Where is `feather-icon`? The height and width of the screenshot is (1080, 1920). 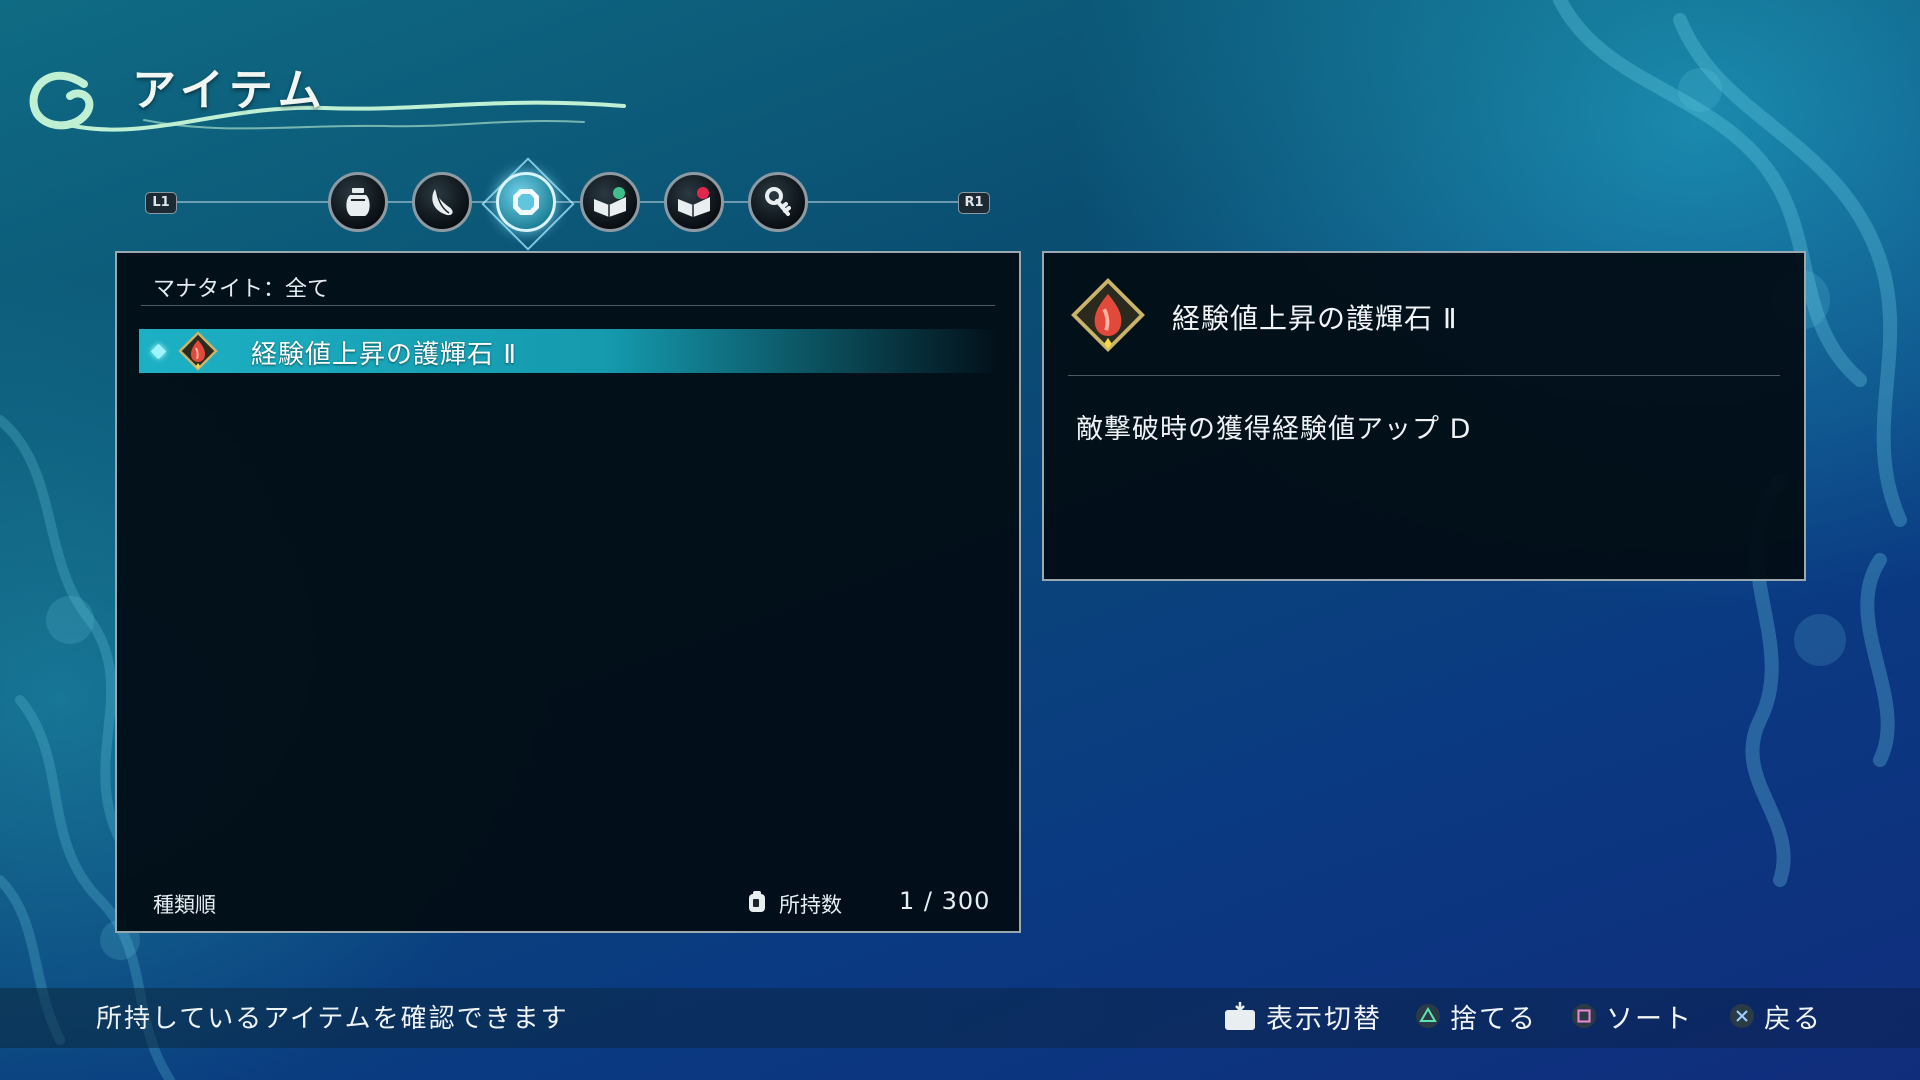
feather-icon is located at coordinates (442, 202).